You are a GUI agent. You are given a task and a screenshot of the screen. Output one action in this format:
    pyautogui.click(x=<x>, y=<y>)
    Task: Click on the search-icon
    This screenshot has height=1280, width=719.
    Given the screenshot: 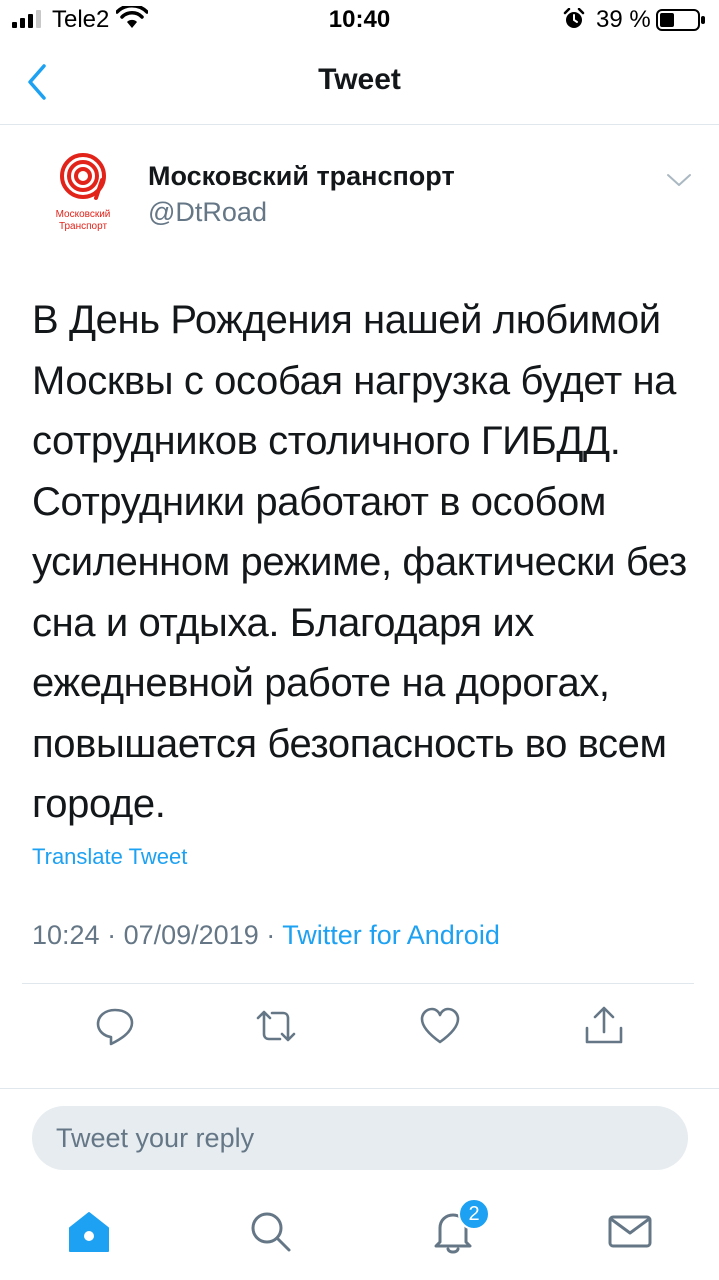 What is the action you would take?
    pyautogui.click(x=270, y=1231)
    